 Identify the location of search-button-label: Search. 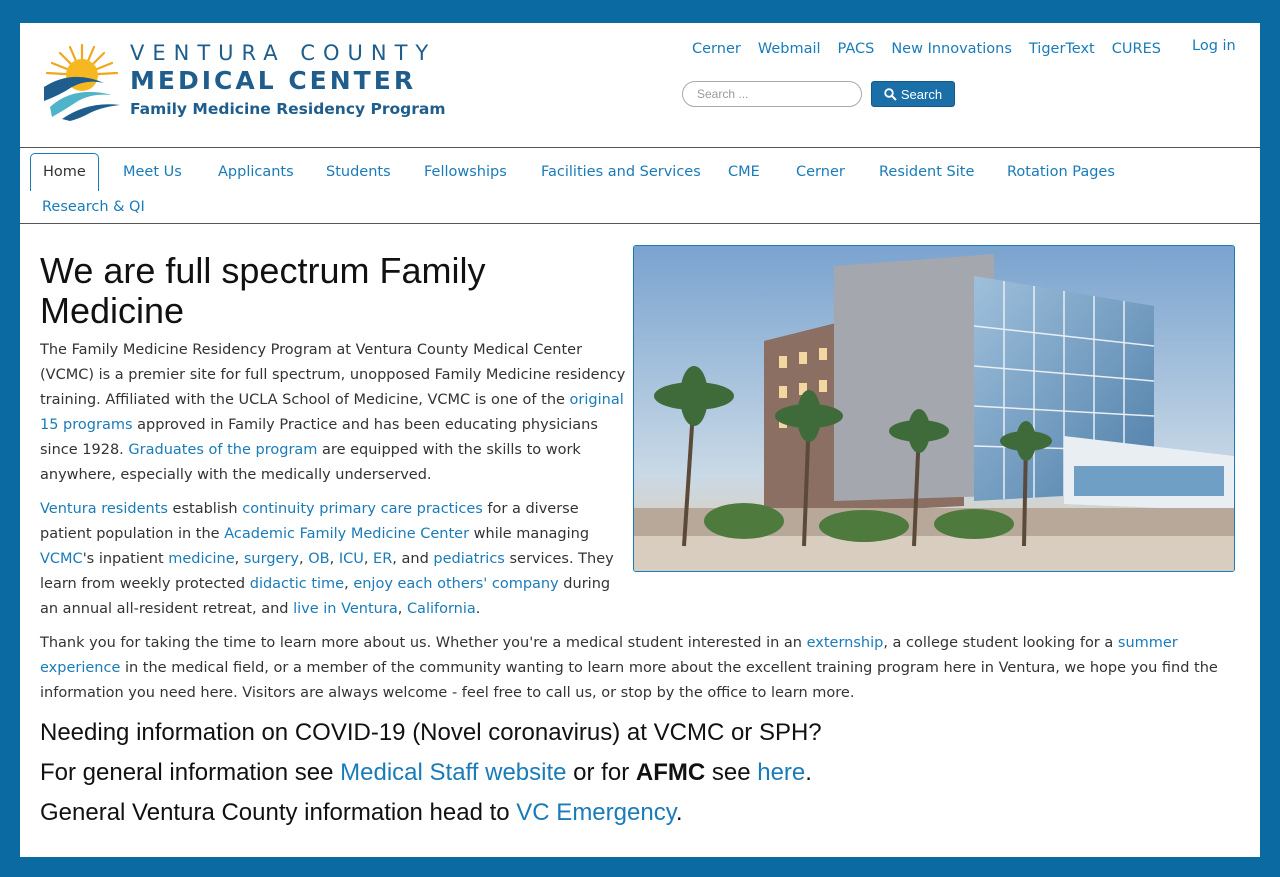
(921, 94).